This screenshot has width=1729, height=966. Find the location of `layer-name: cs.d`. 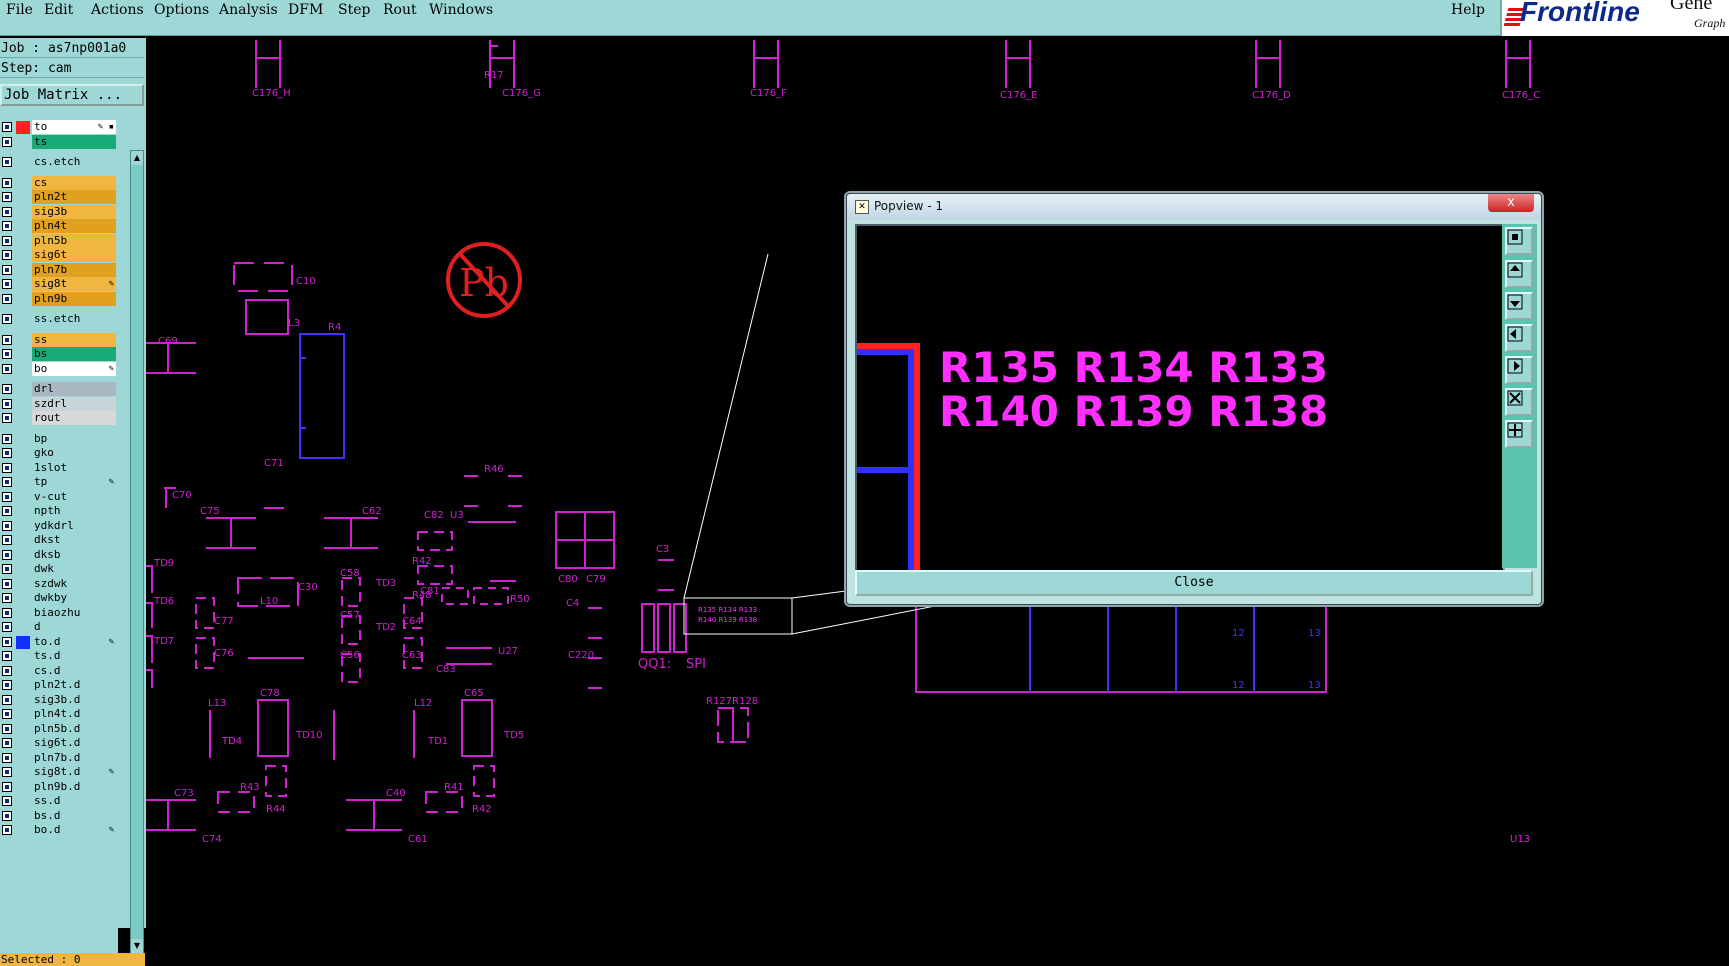

layer-name: cs.d is located at coordinates (74, 670).